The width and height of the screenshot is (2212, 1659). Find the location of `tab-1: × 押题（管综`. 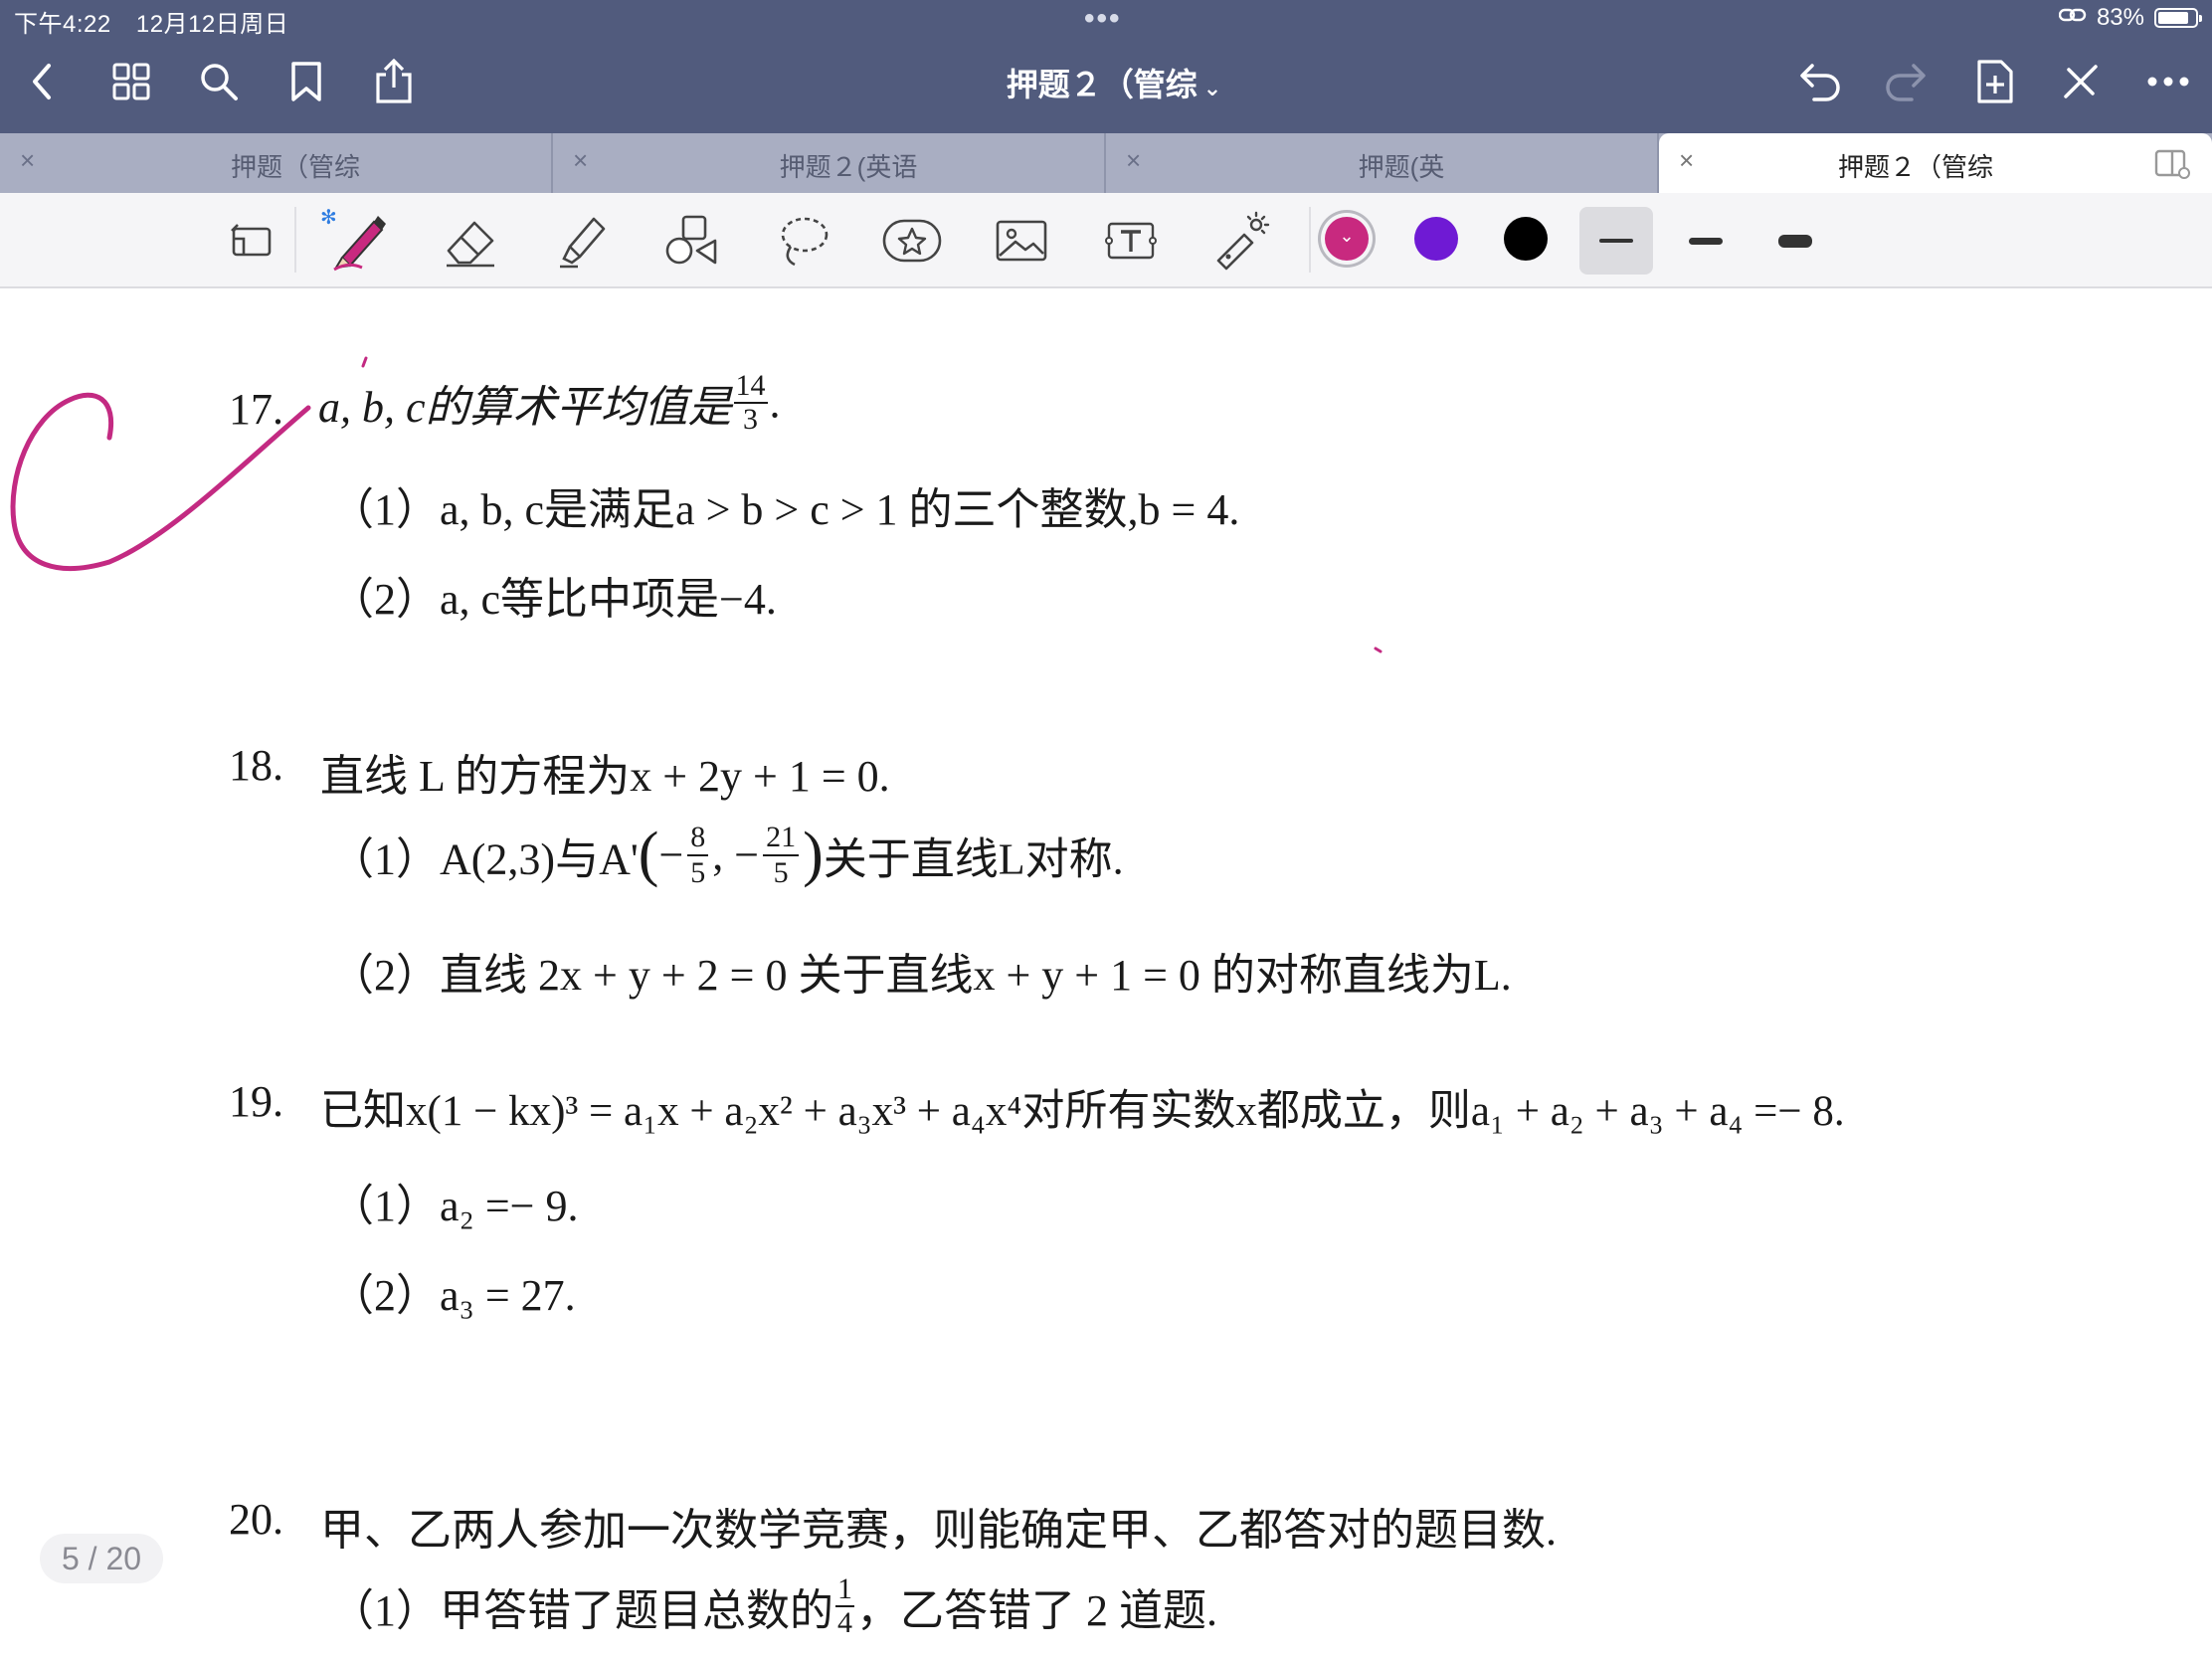

tab-1: × 押题（管综 is located at coordinates (276, 163).